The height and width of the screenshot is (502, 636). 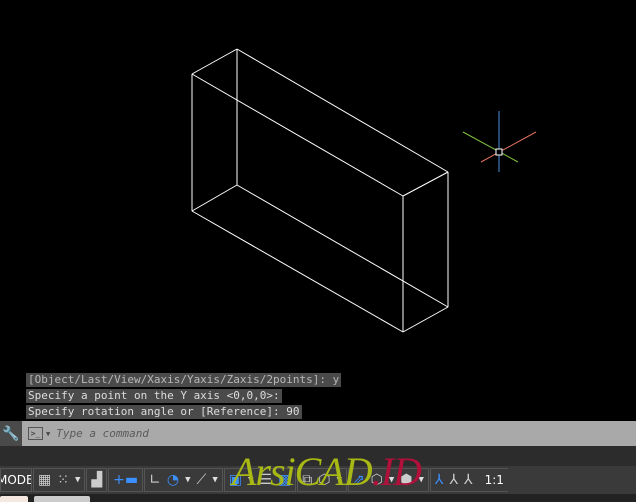 I want to click on ortho-polar-group: ∟ ◔ ▼ ⟋ ▼, so click(x=183, y=480).